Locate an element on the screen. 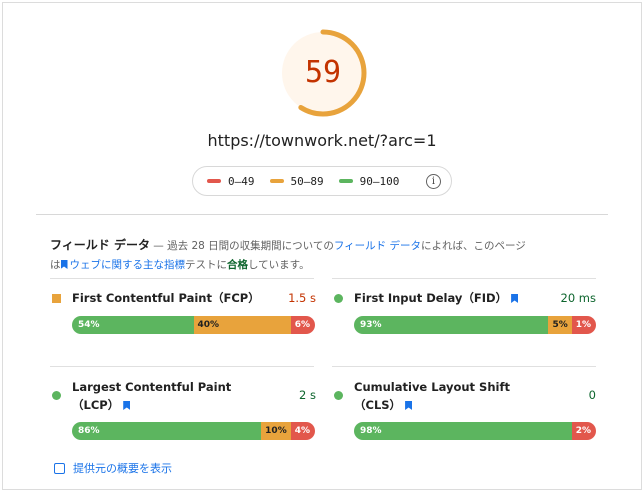 The height and width of the screenshot is (492, 644). metric-name-text: Largest Contentful Paint is located at coordinates (152, 387).